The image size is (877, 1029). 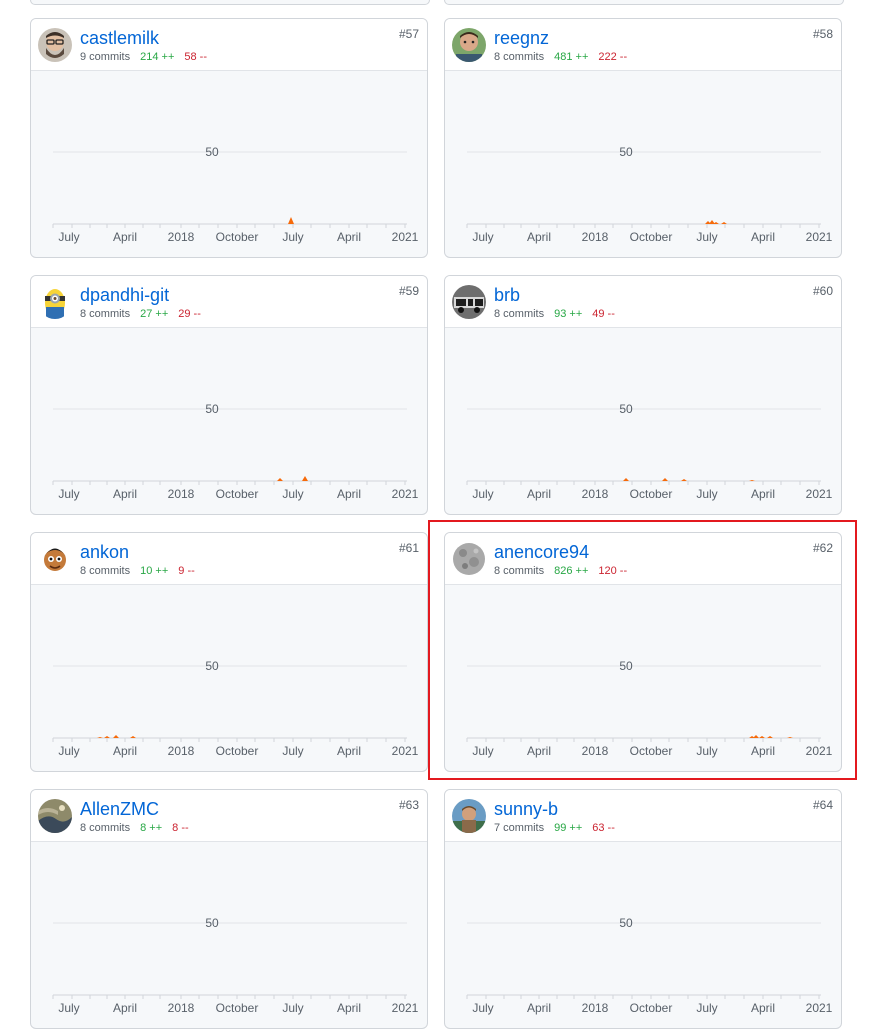 What do you see at coordinates (560, 57) in the screenshot?
I see `contribution-stats: 8 commits 481 ++ 222 --` at bounding box center [560, 57].